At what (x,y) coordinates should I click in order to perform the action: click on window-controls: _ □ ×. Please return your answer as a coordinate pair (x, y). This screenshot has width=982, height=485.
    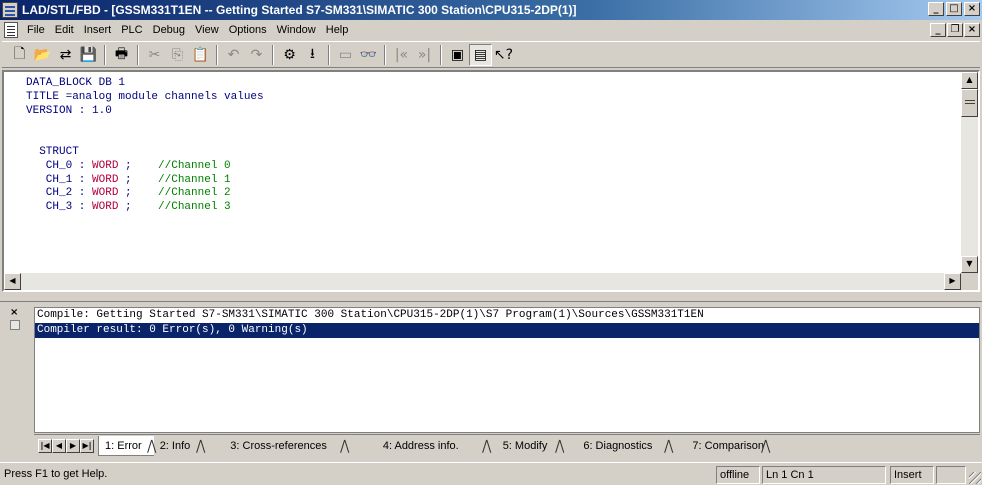
    Looking at the image, I should click on (954, 9).